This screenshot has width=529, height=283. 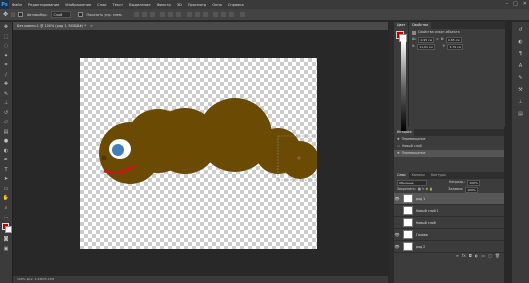 What do you see at coordinates (6, 179) in the screenshot?
I see `path-selection-tool-icon: ➤` at bounding box center [6, 179].